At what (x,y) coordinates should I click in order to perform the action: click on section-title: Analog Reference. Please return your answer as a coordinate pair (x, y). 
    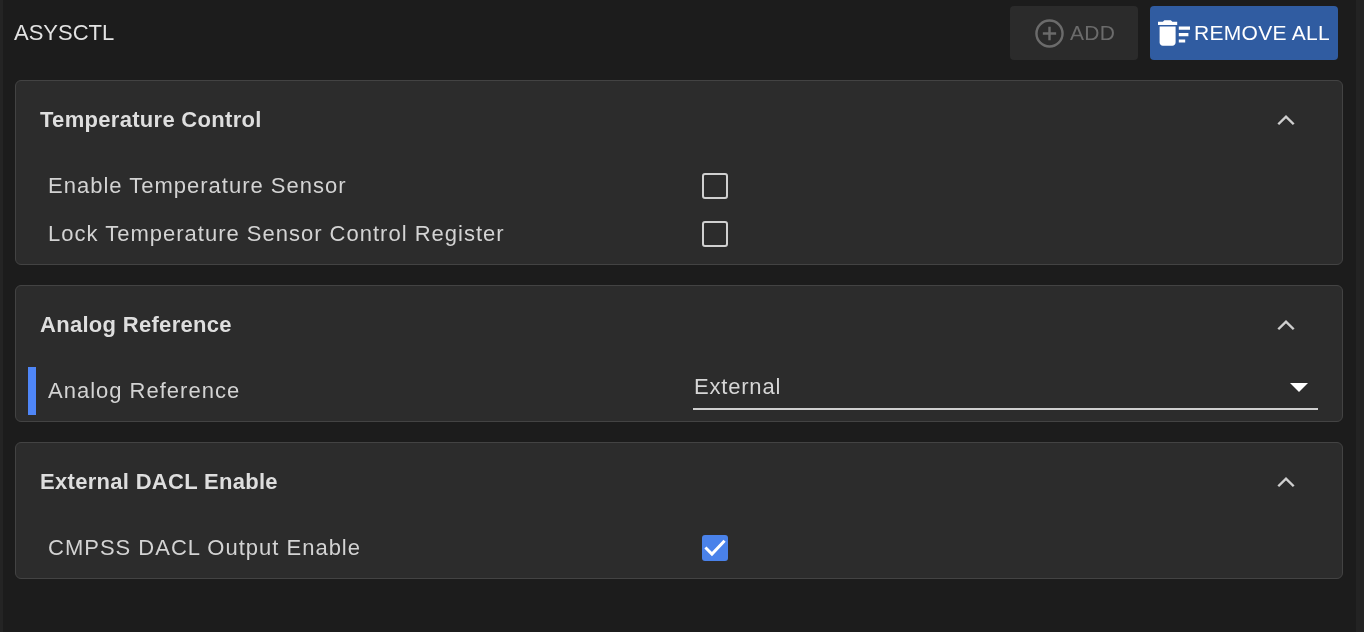
    Looking at the image, I should click on (136, 325).